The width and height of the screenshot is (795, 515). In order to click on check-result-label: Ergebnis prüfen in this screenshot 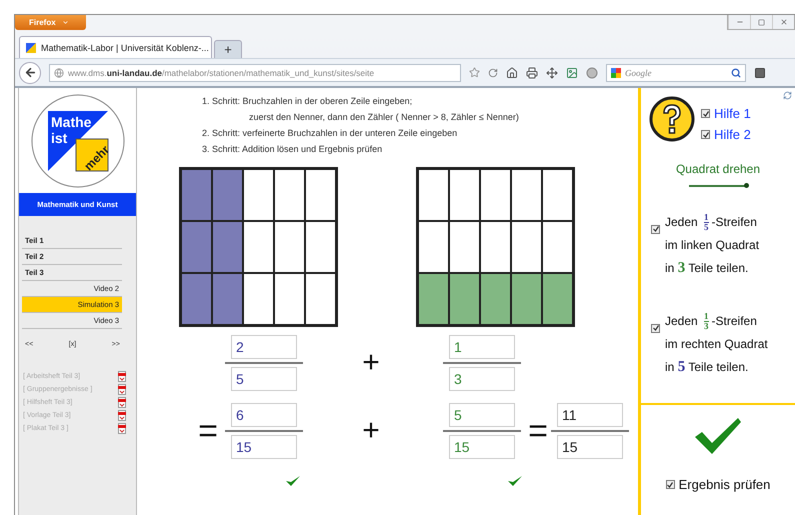, I will do `click(724, 484)`.